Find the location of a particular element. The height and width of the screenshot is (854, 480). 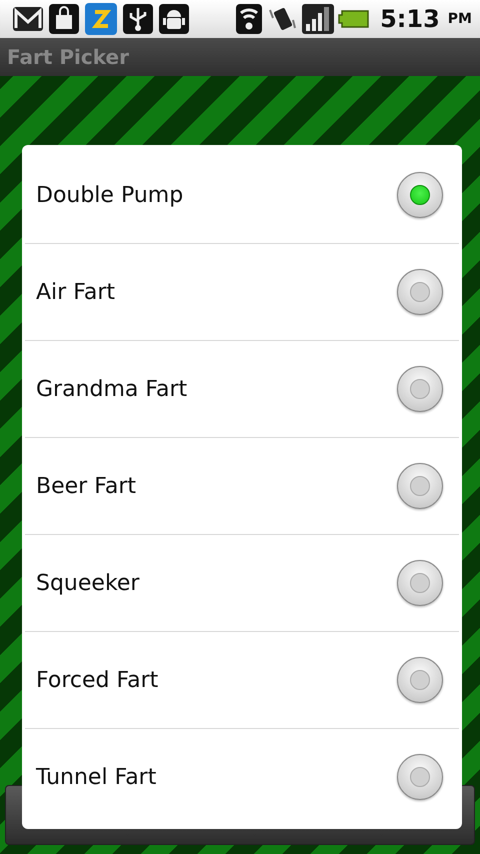

signal-icon is located at coordinates (318, 19).